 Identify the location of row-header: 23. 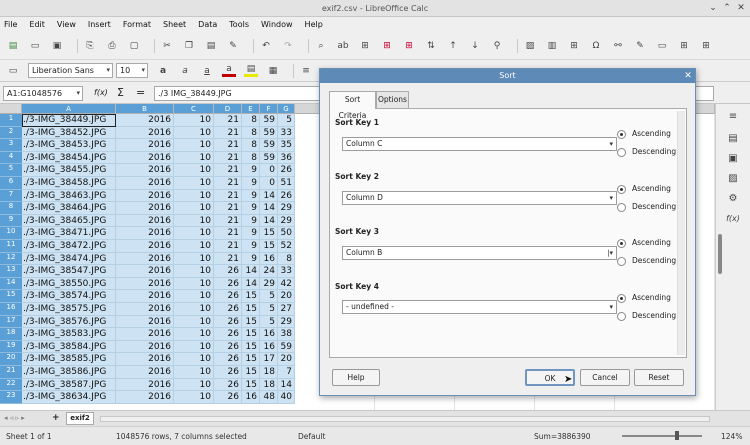
(11, 397).